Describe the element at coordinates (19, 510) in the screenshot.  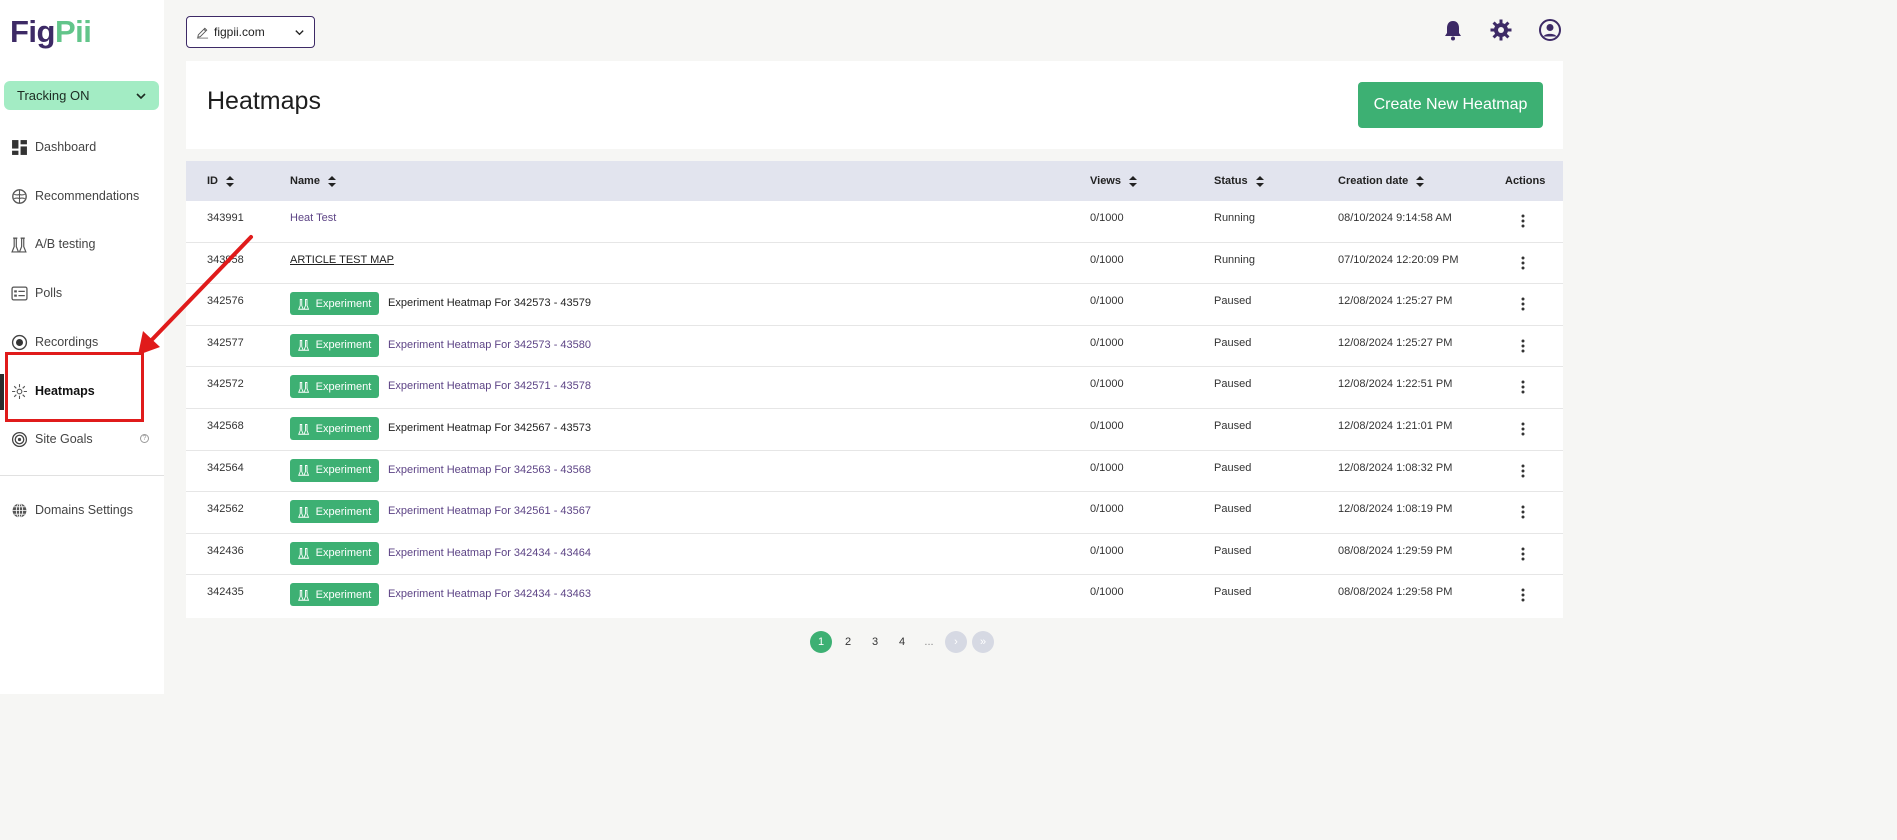
I see `globe-icon` at that location.